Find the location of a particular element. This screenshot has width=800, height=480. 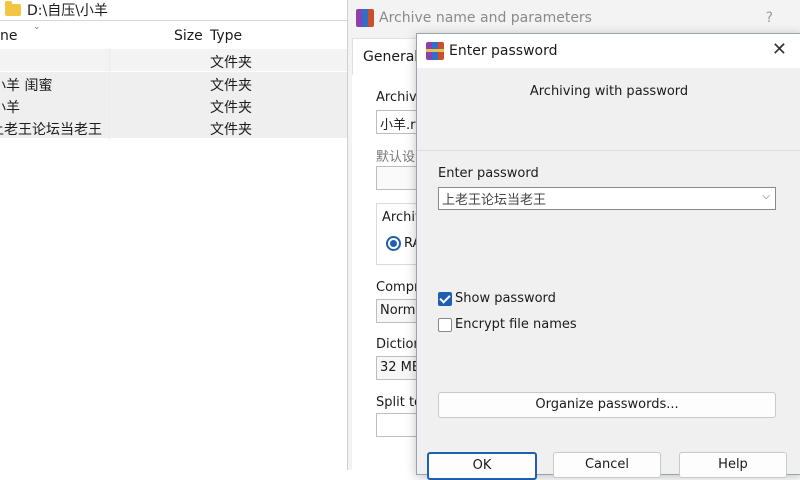

tab-general-label: General is located at coordinates (391, 57).